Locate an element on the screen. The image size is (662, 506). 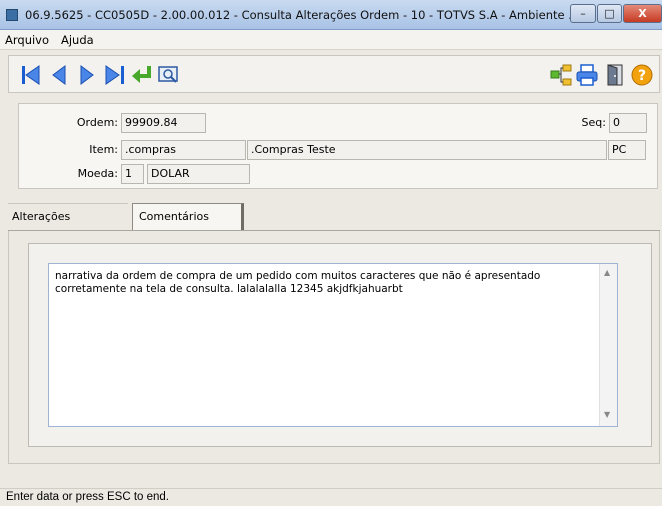
comment-scrollbar: ▲ ▼ is located at coordinates (608, 345).